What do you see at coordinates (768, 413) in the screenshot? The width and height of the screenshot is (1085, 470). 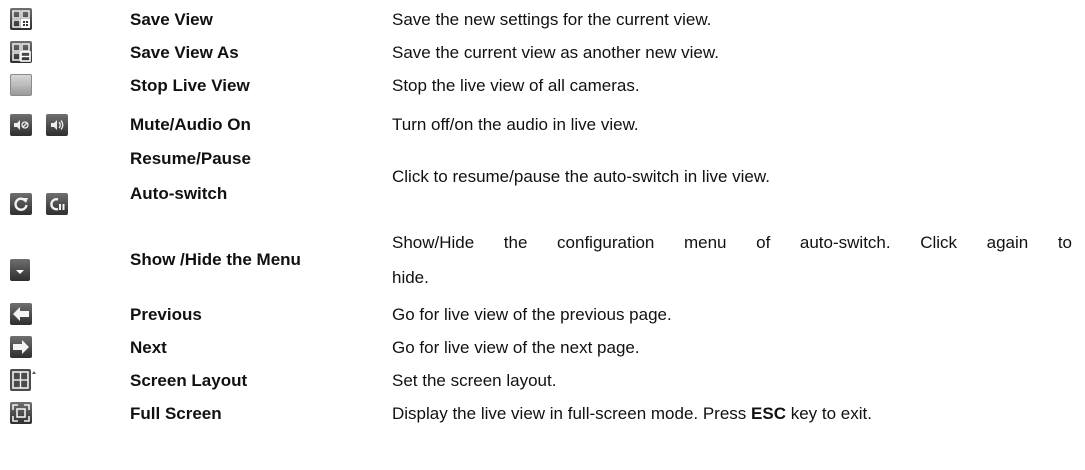 I see `esc-key-label: ESC` at bounding box center [768, 413].